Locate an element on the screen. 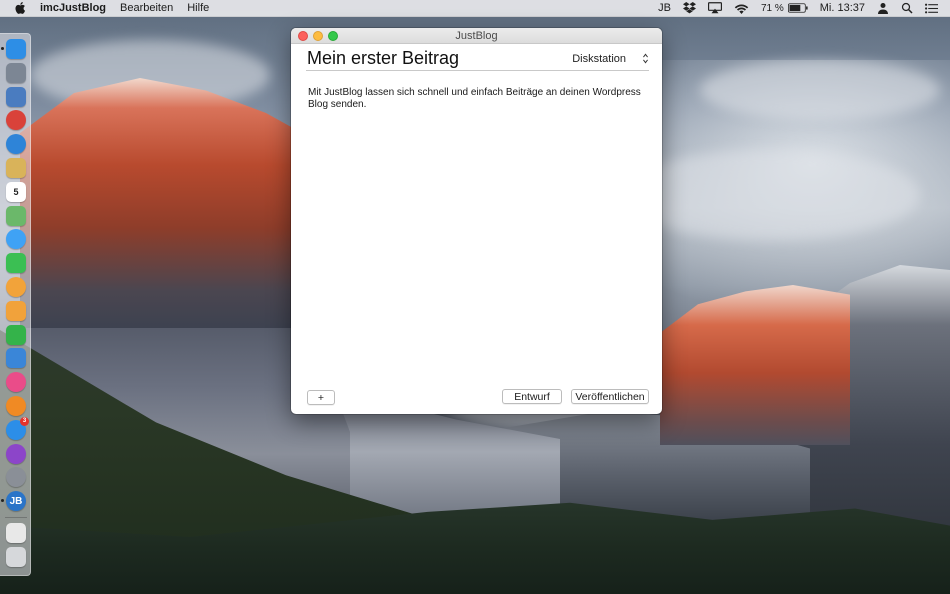  add-button: + is located at coordinates (321, 397).